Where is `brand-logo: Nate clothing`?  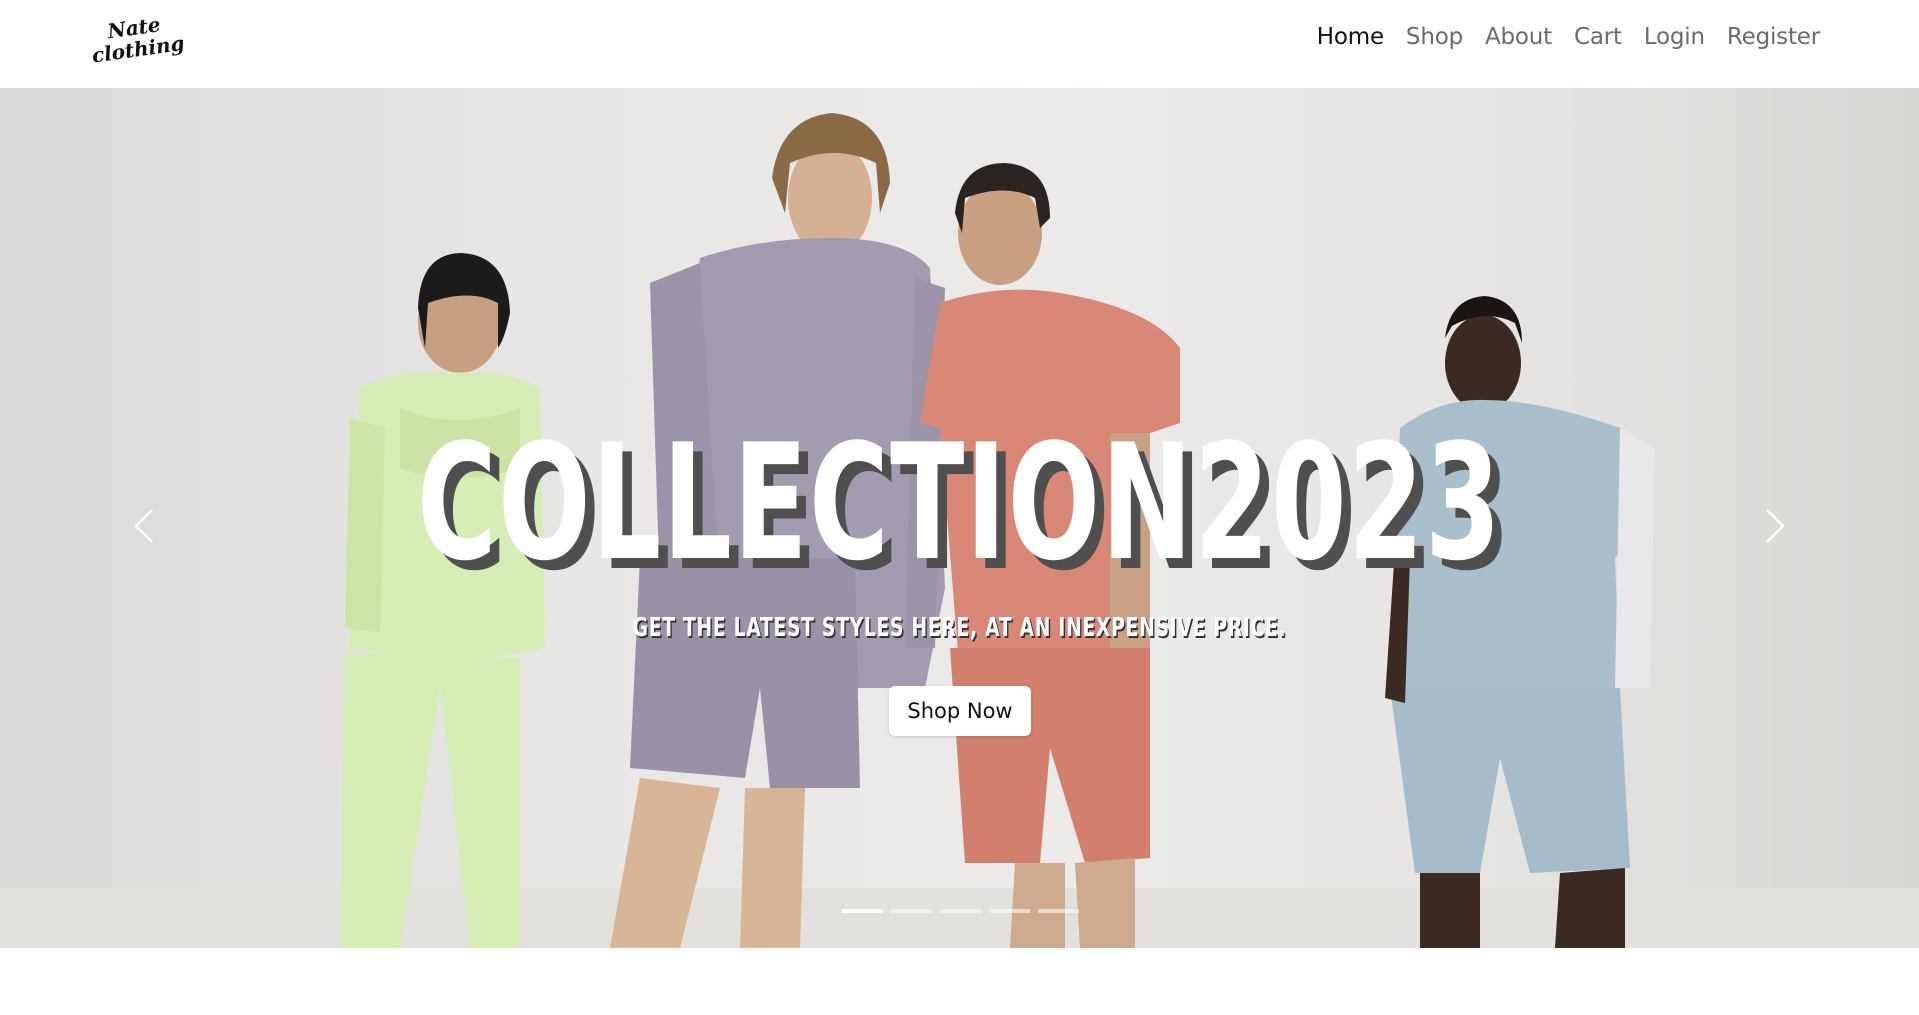 brand-logo: Nate clothing is located at coordinates (142, 37).